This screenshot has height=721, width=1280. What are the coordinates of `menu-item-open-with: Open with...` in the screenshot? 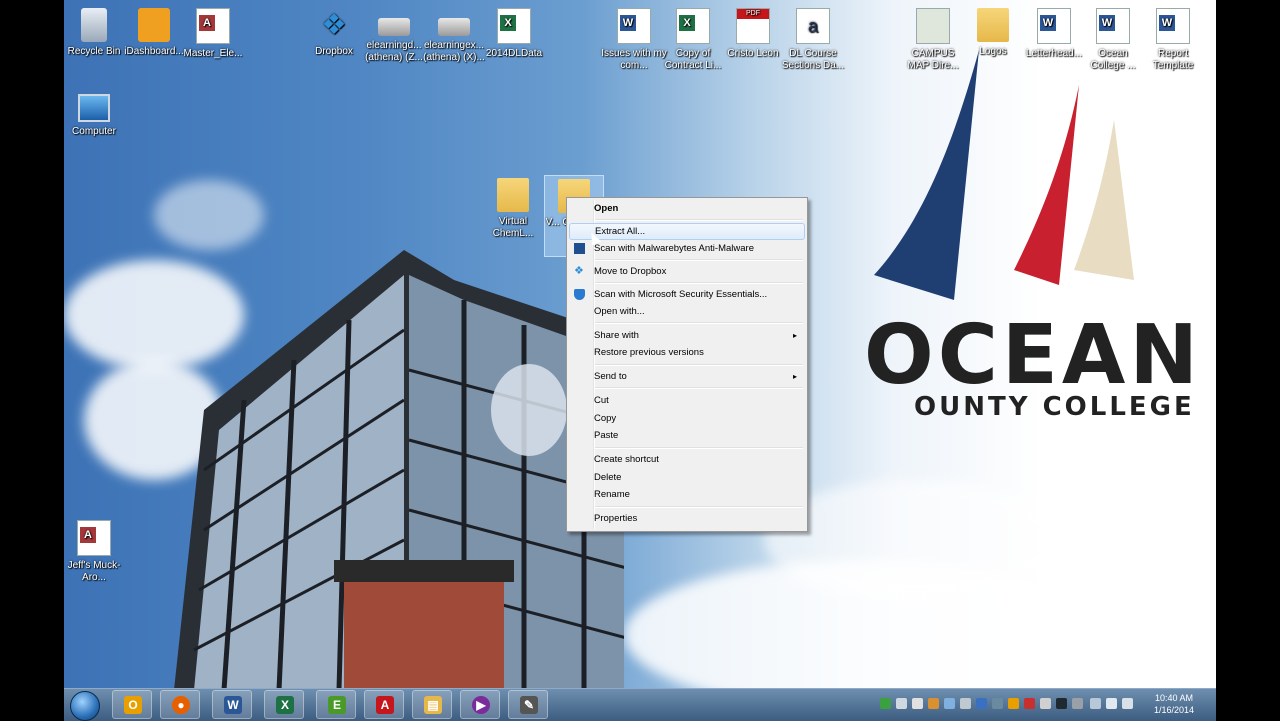 It's located at (687, 311).